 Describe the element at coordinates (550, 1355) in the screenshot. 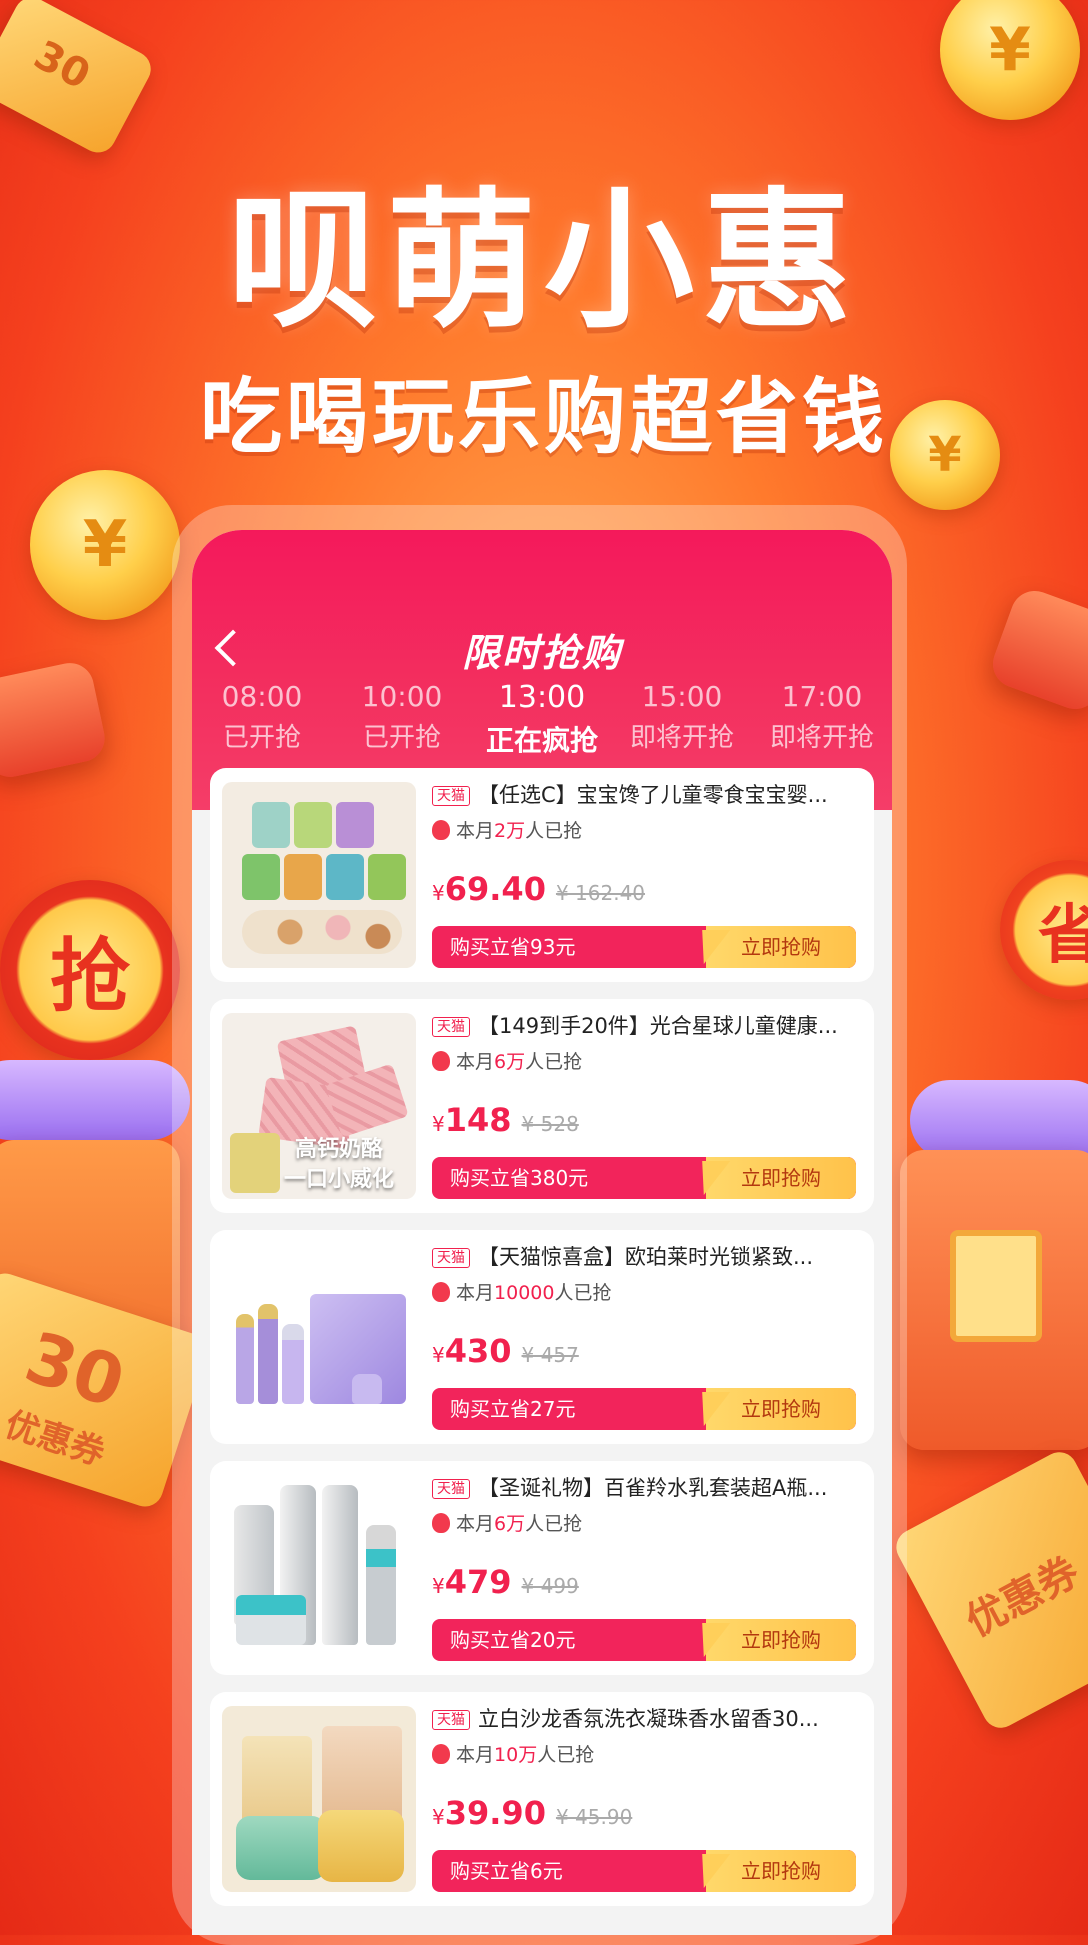

I see `original-price: ¥ 457` at that location.